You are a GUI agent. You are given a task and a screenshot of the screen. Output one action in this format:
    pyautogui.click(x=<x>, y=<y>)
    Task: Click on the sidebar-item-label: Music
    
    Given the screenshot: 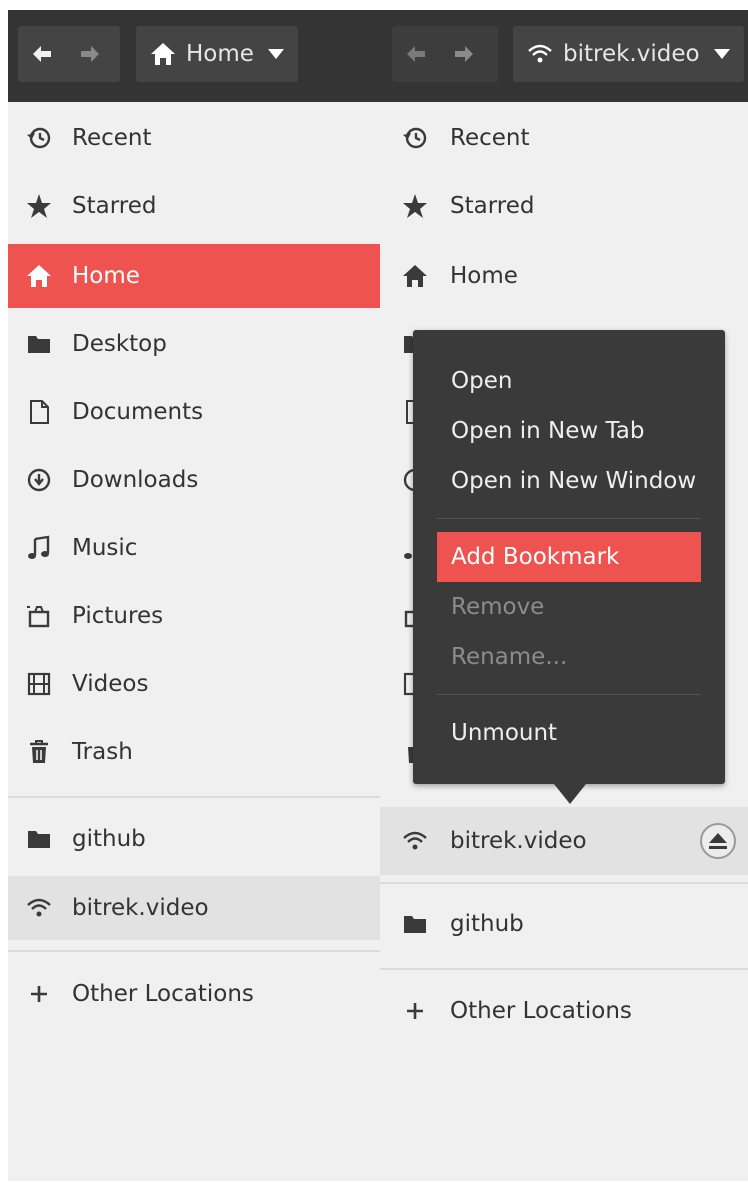 What is the action you would take?
    pyautogui.click(x=105, y=548)
    